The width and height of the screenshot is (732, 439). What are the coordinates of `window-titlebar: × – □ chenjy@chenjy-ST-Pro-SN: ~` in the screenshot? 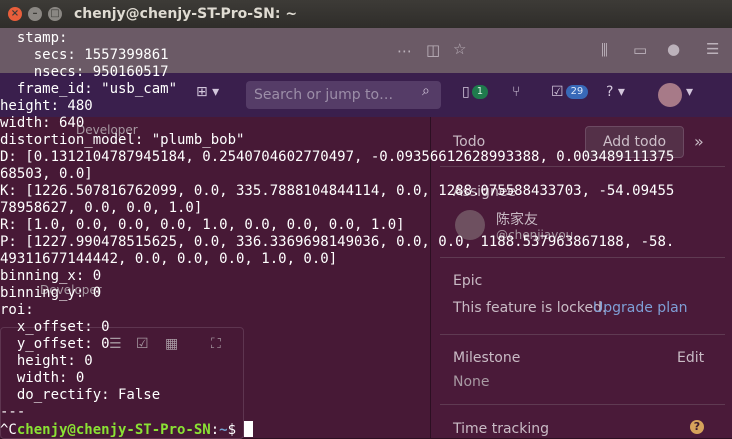 It's located at (366, 14).